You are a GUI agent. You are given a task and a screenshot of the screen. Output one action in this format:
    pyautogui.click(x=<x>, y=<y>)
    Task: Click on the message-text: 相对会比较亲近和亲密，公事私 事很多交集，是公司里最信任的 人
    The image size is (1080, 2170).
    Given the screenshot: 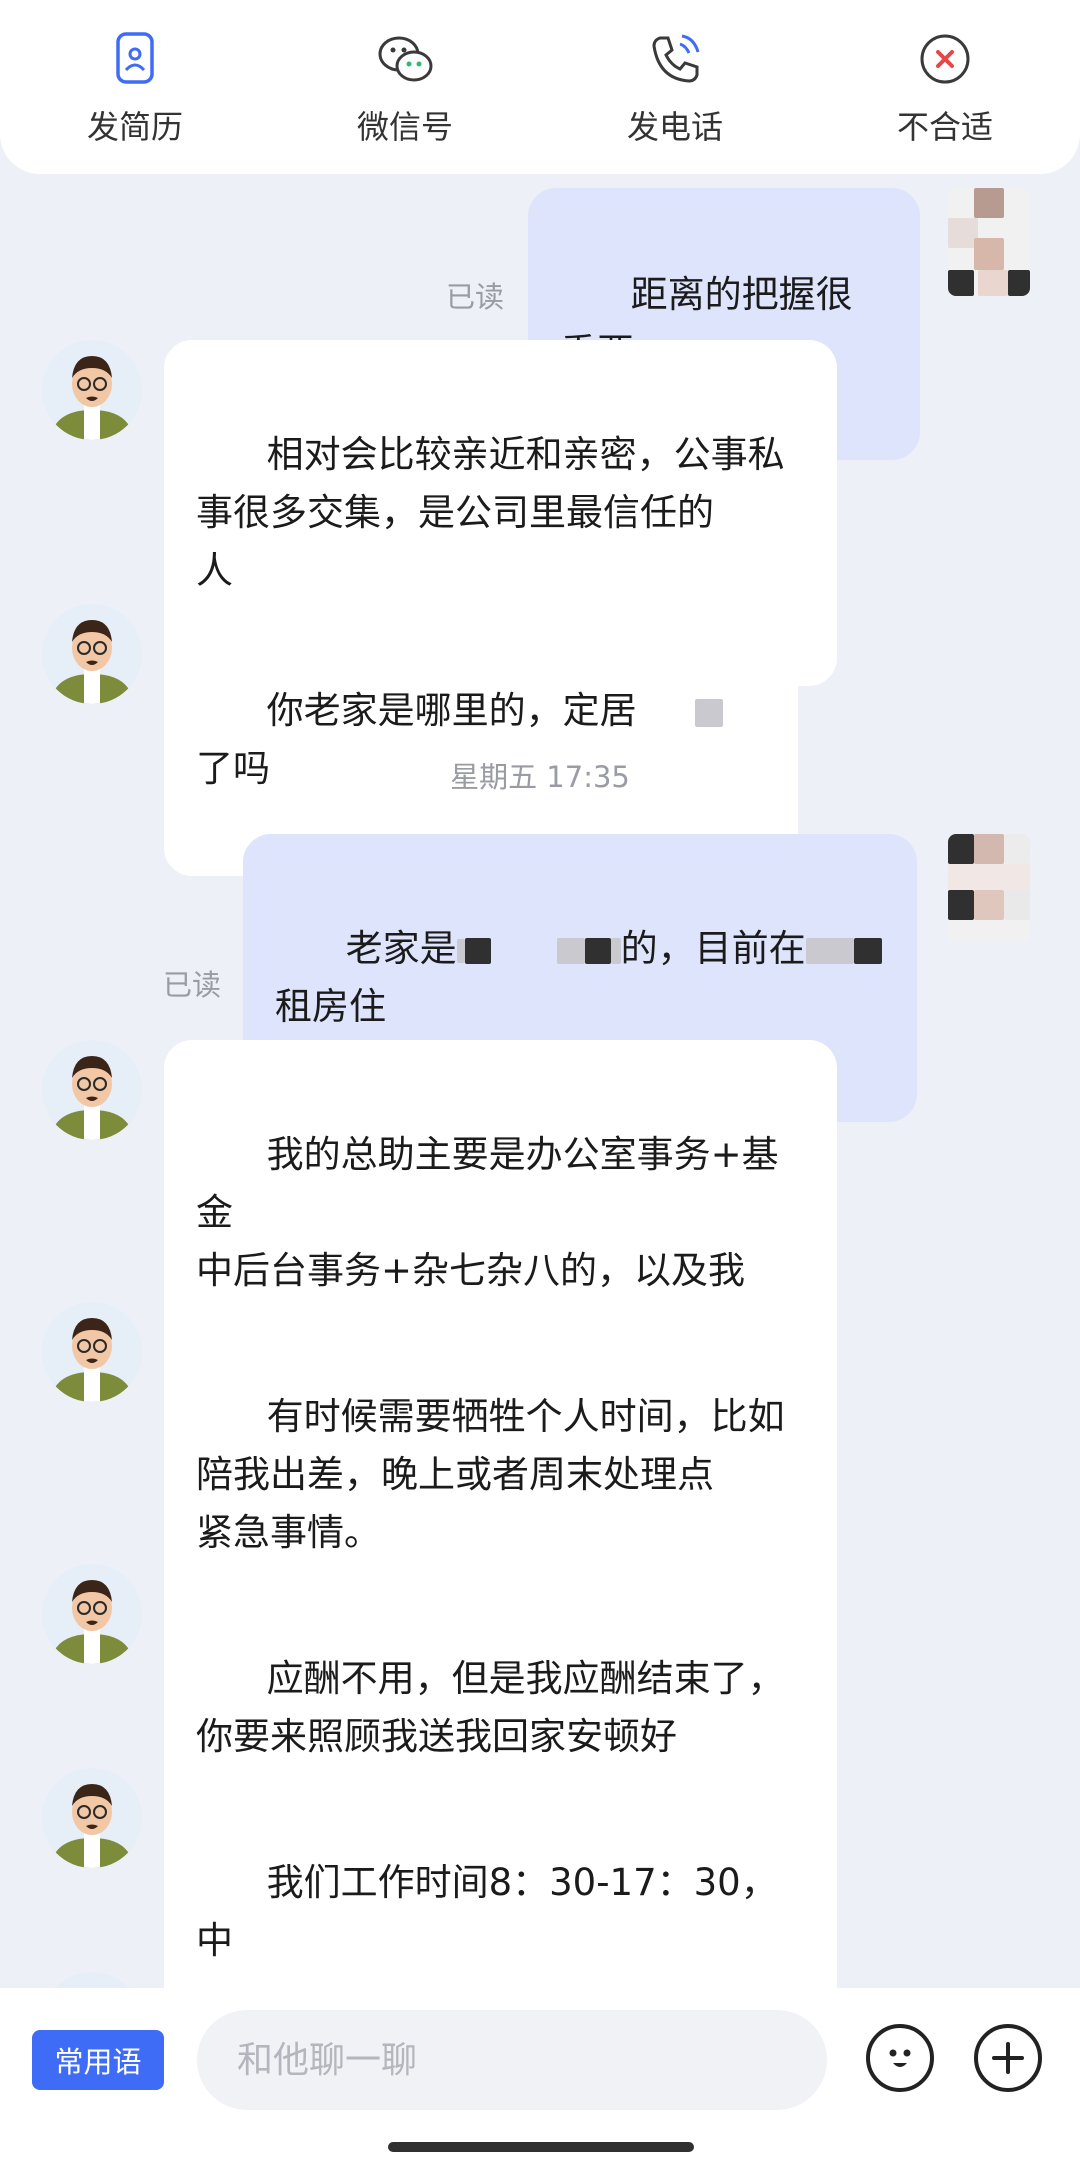 What is the action you would take?
    pyautogui.click(x=490, y=512)
    